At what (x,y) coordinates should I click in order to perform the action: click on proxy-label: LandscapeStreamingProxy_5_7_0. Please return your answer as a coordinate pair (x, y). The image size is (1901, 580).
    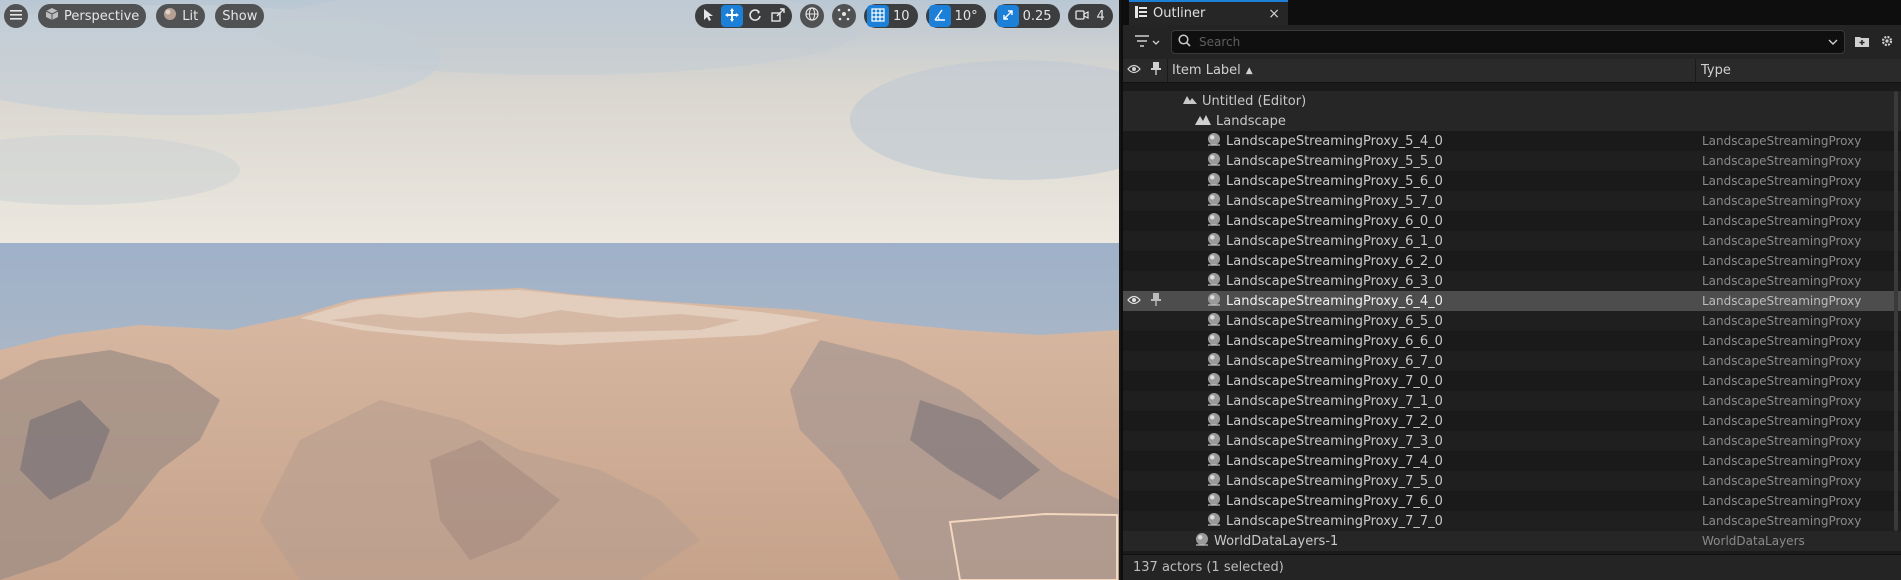
    Looking at the image, I should click on (1334, 201).